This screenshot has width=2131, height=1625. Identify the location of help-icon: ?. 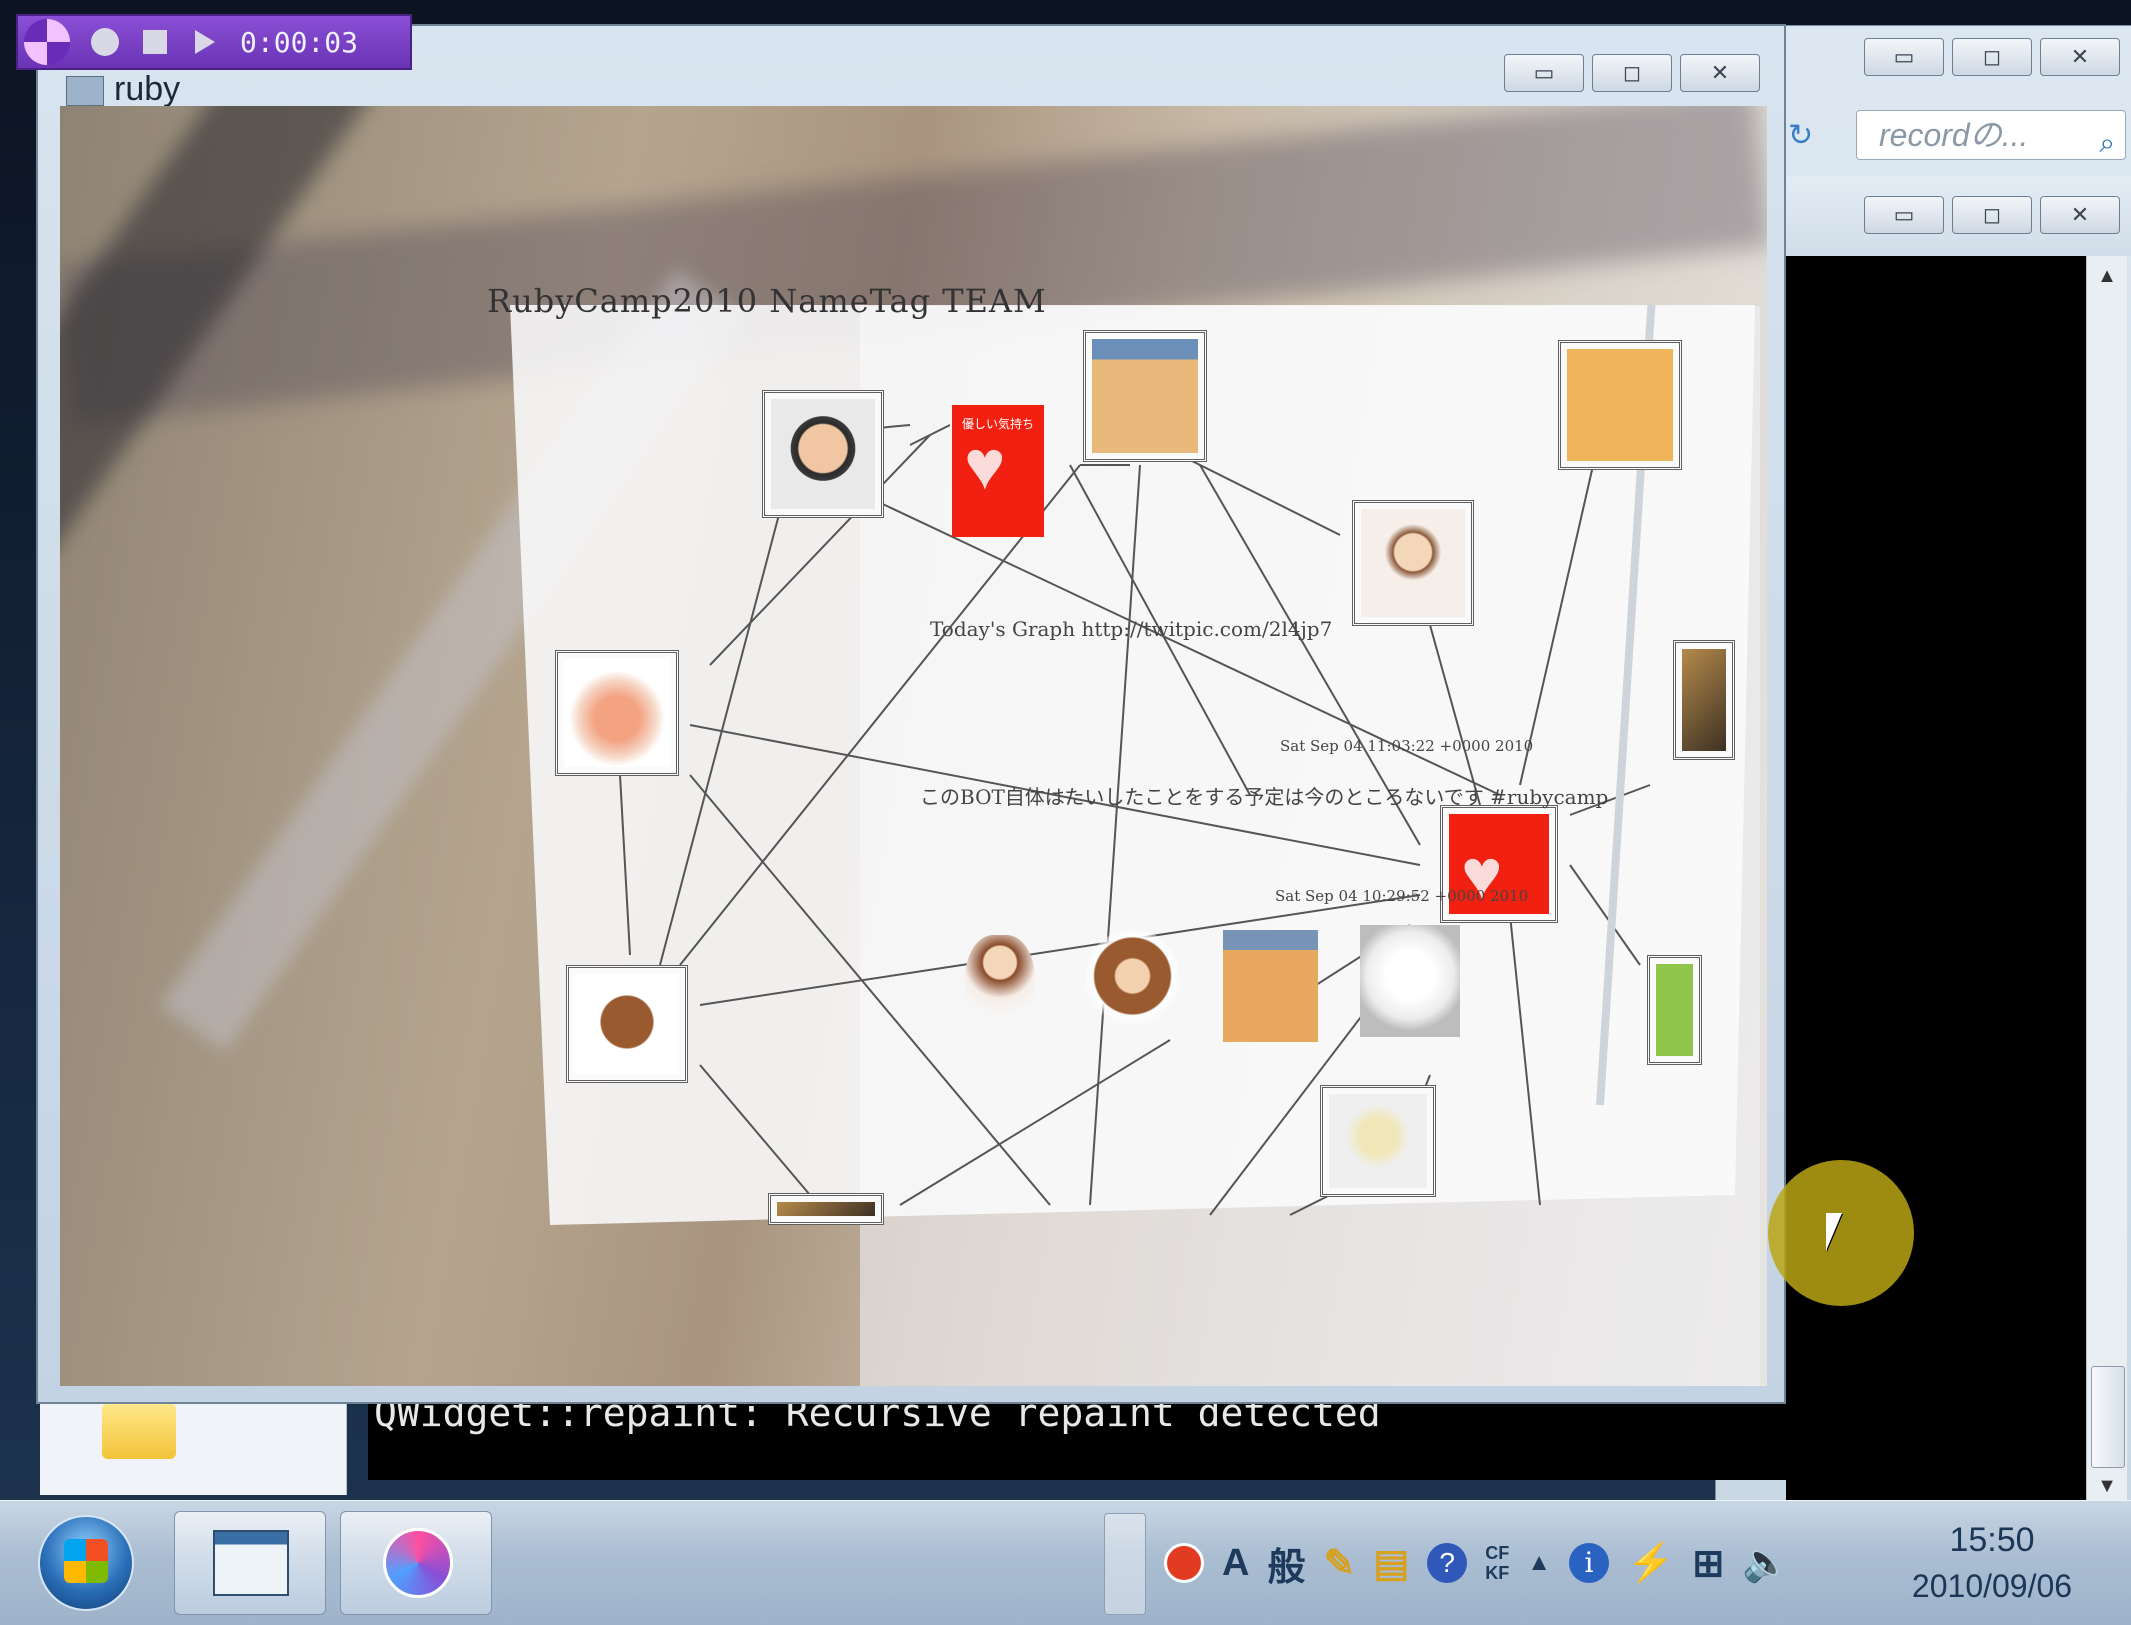
(1447, 1563).